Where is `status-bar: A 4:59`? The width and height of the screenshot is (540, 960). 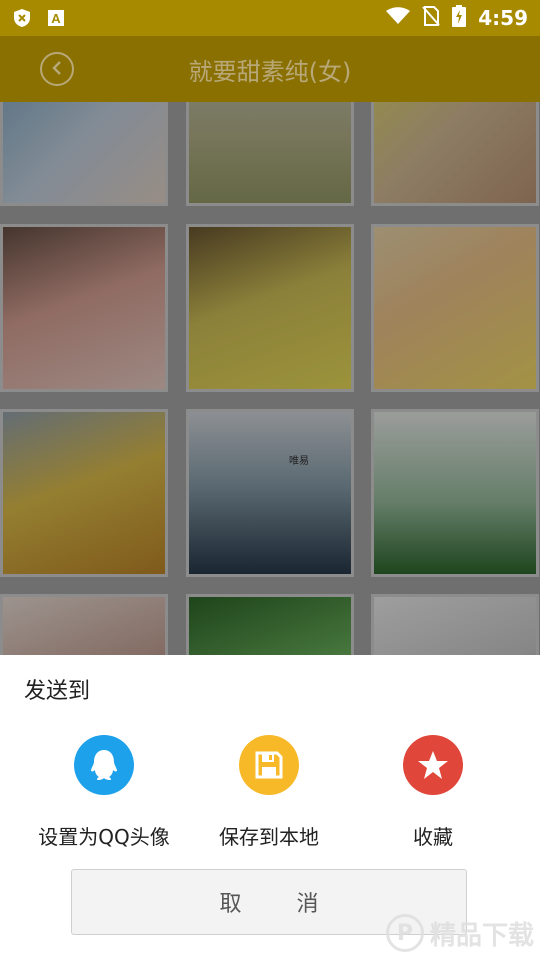 status-bar: A 4:59 is located at coordinates (270, 18).